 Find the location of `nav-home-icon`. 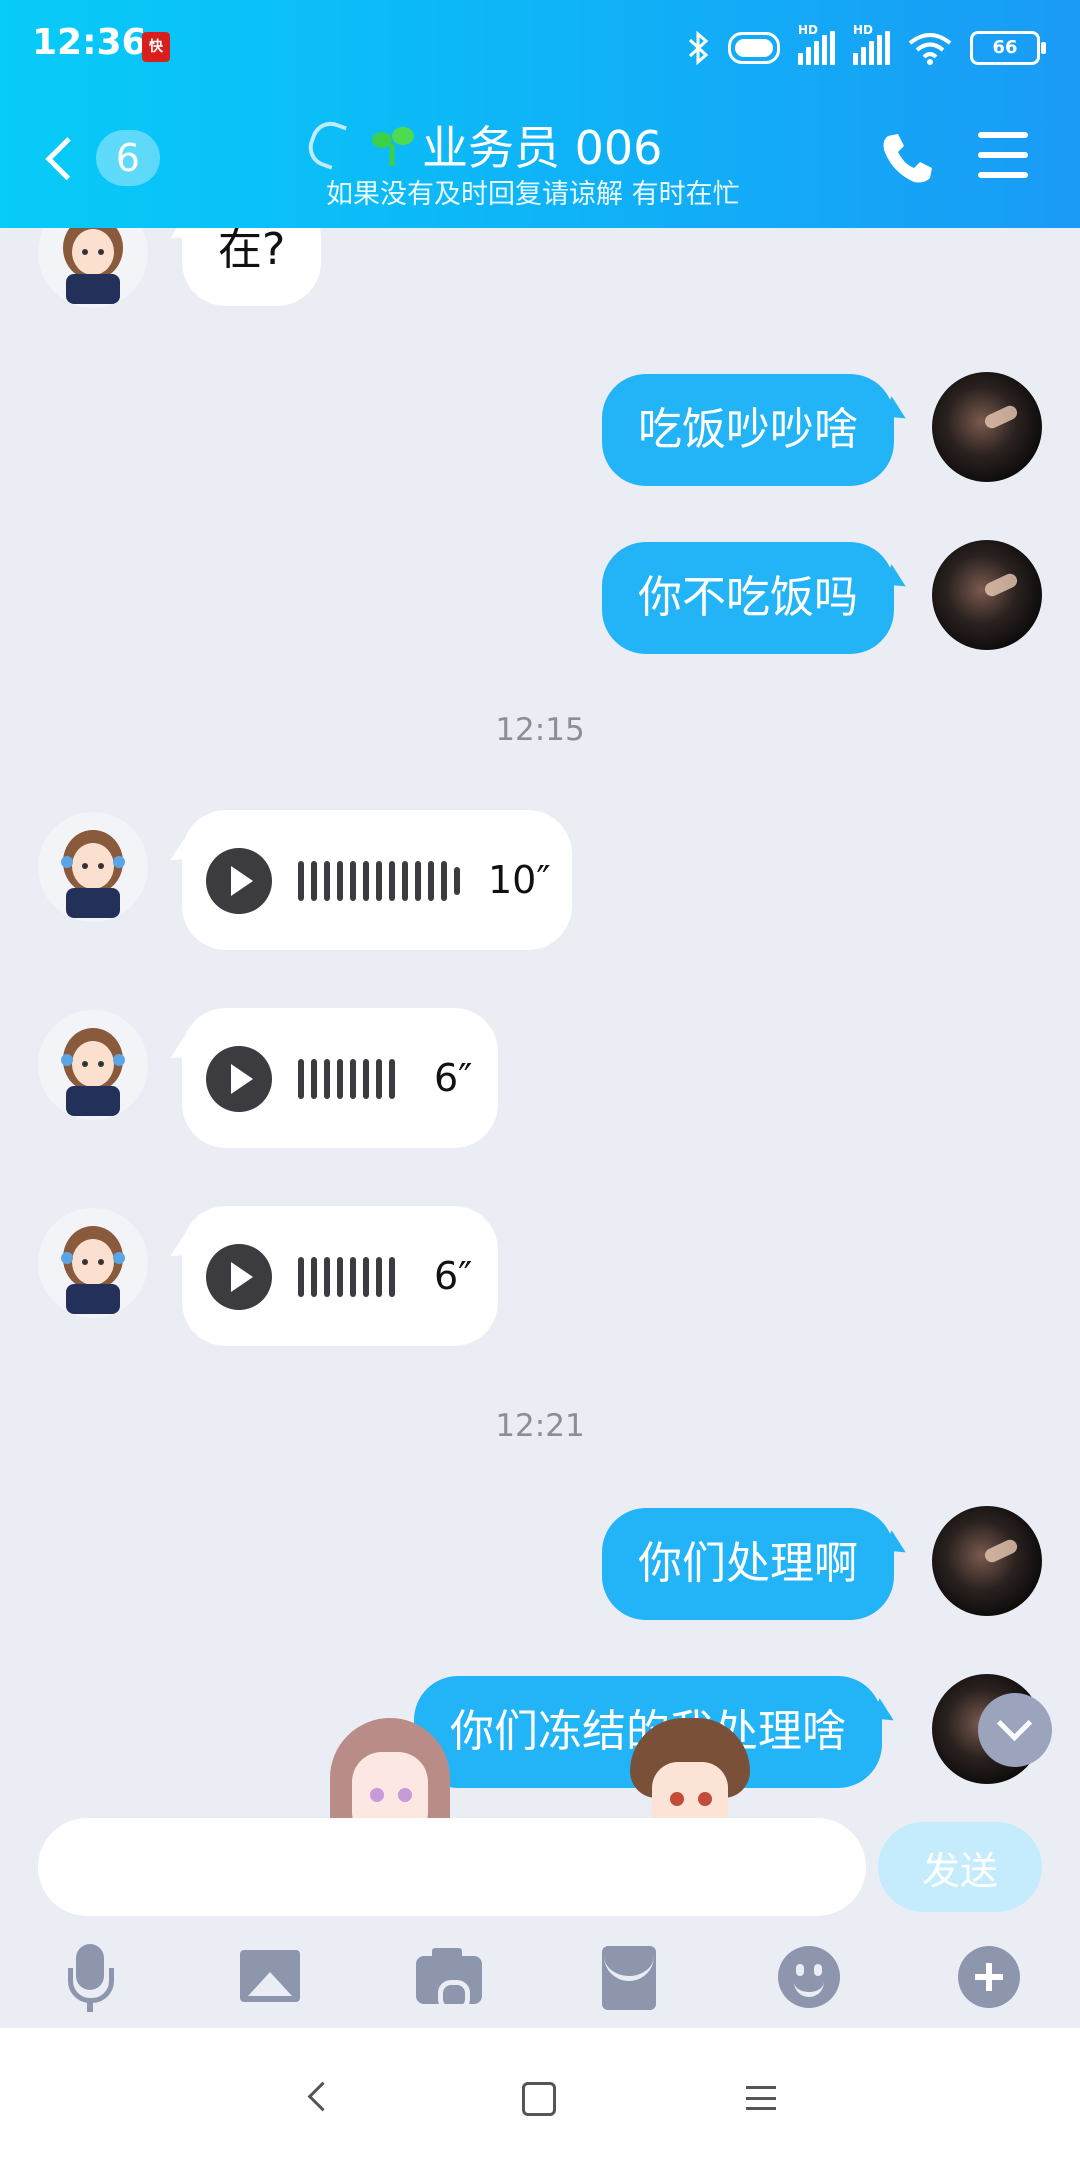

nav-home-icon is located at coordinates (539, 2099).